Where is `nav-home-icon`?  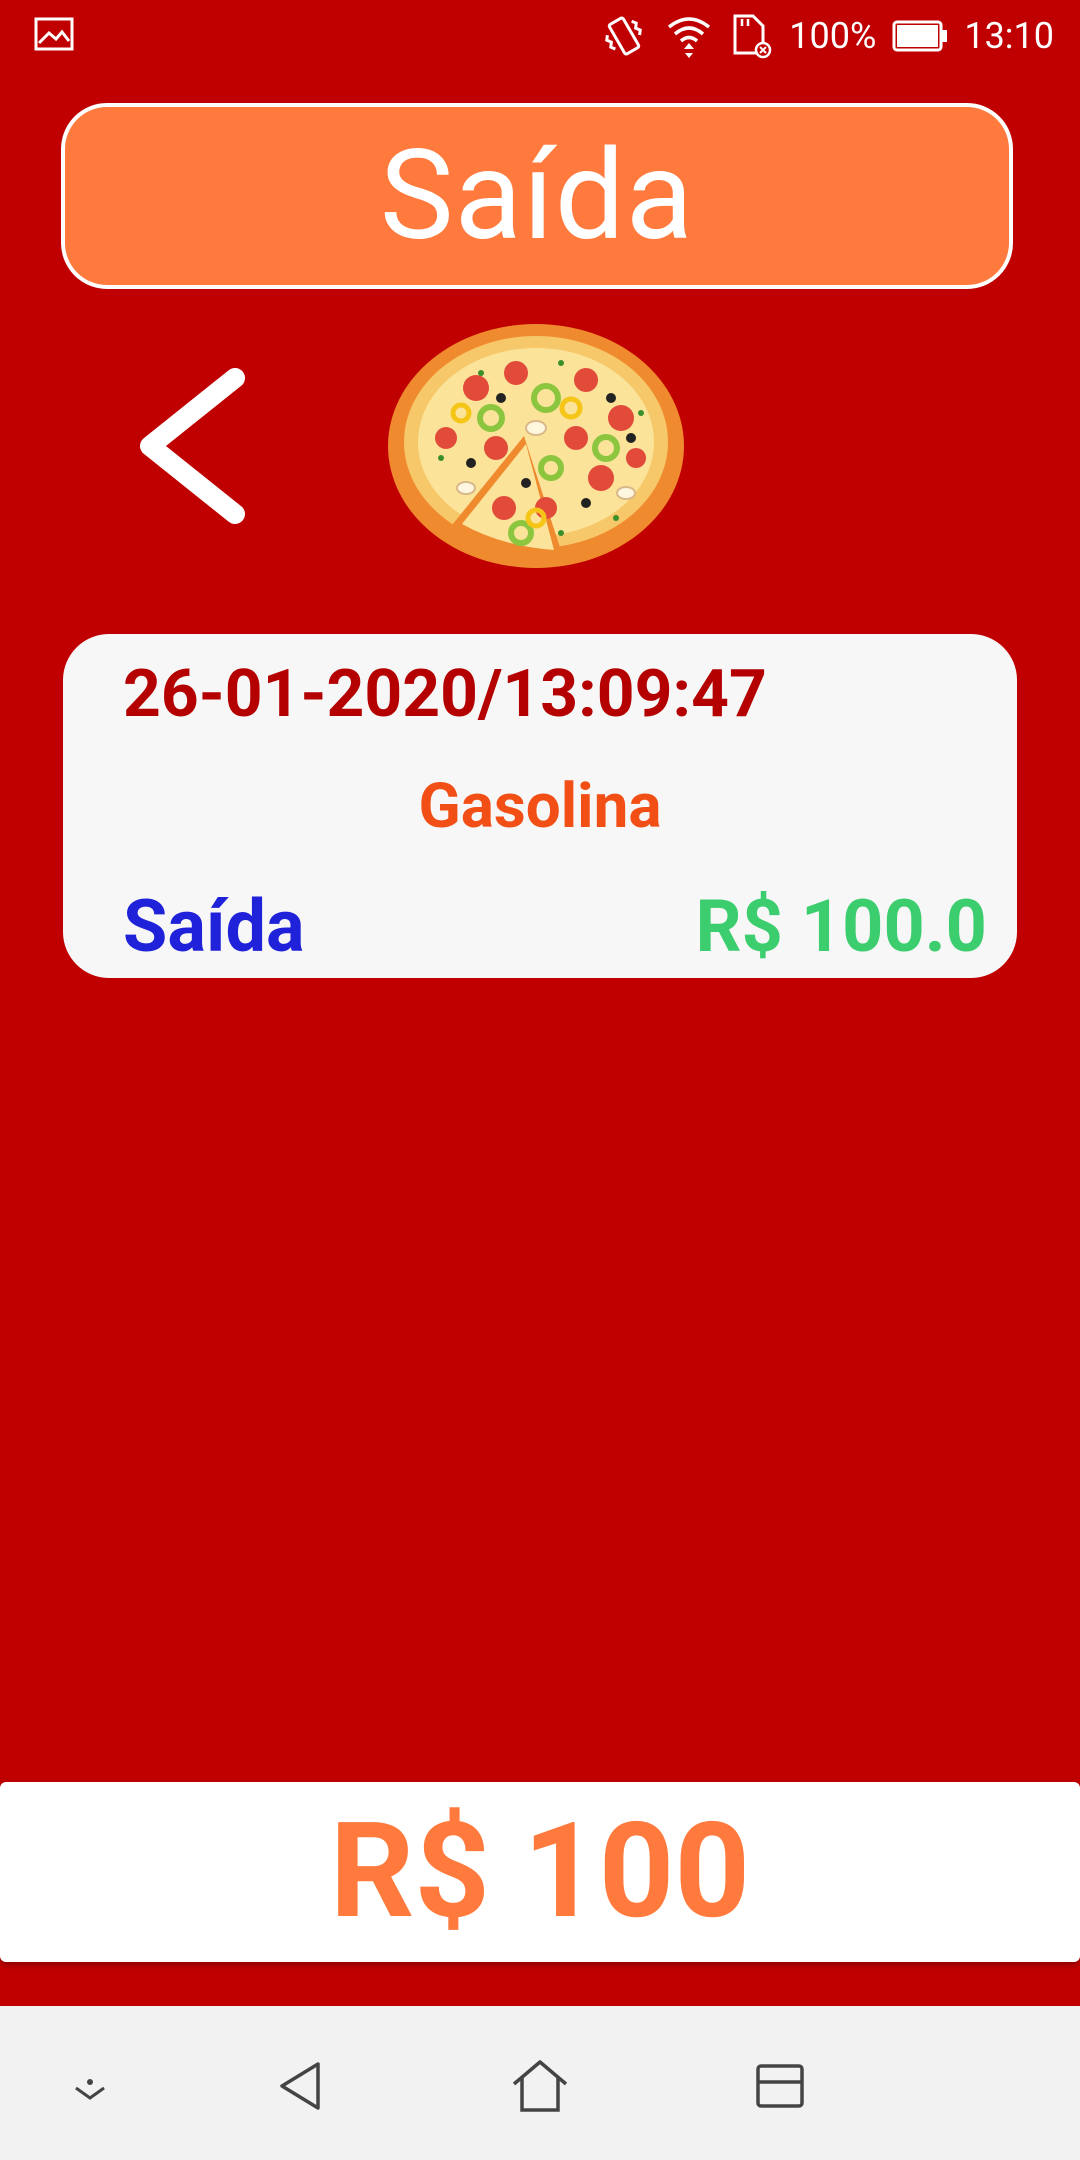
nav-home-icon is located at coordinates (540, 2086).